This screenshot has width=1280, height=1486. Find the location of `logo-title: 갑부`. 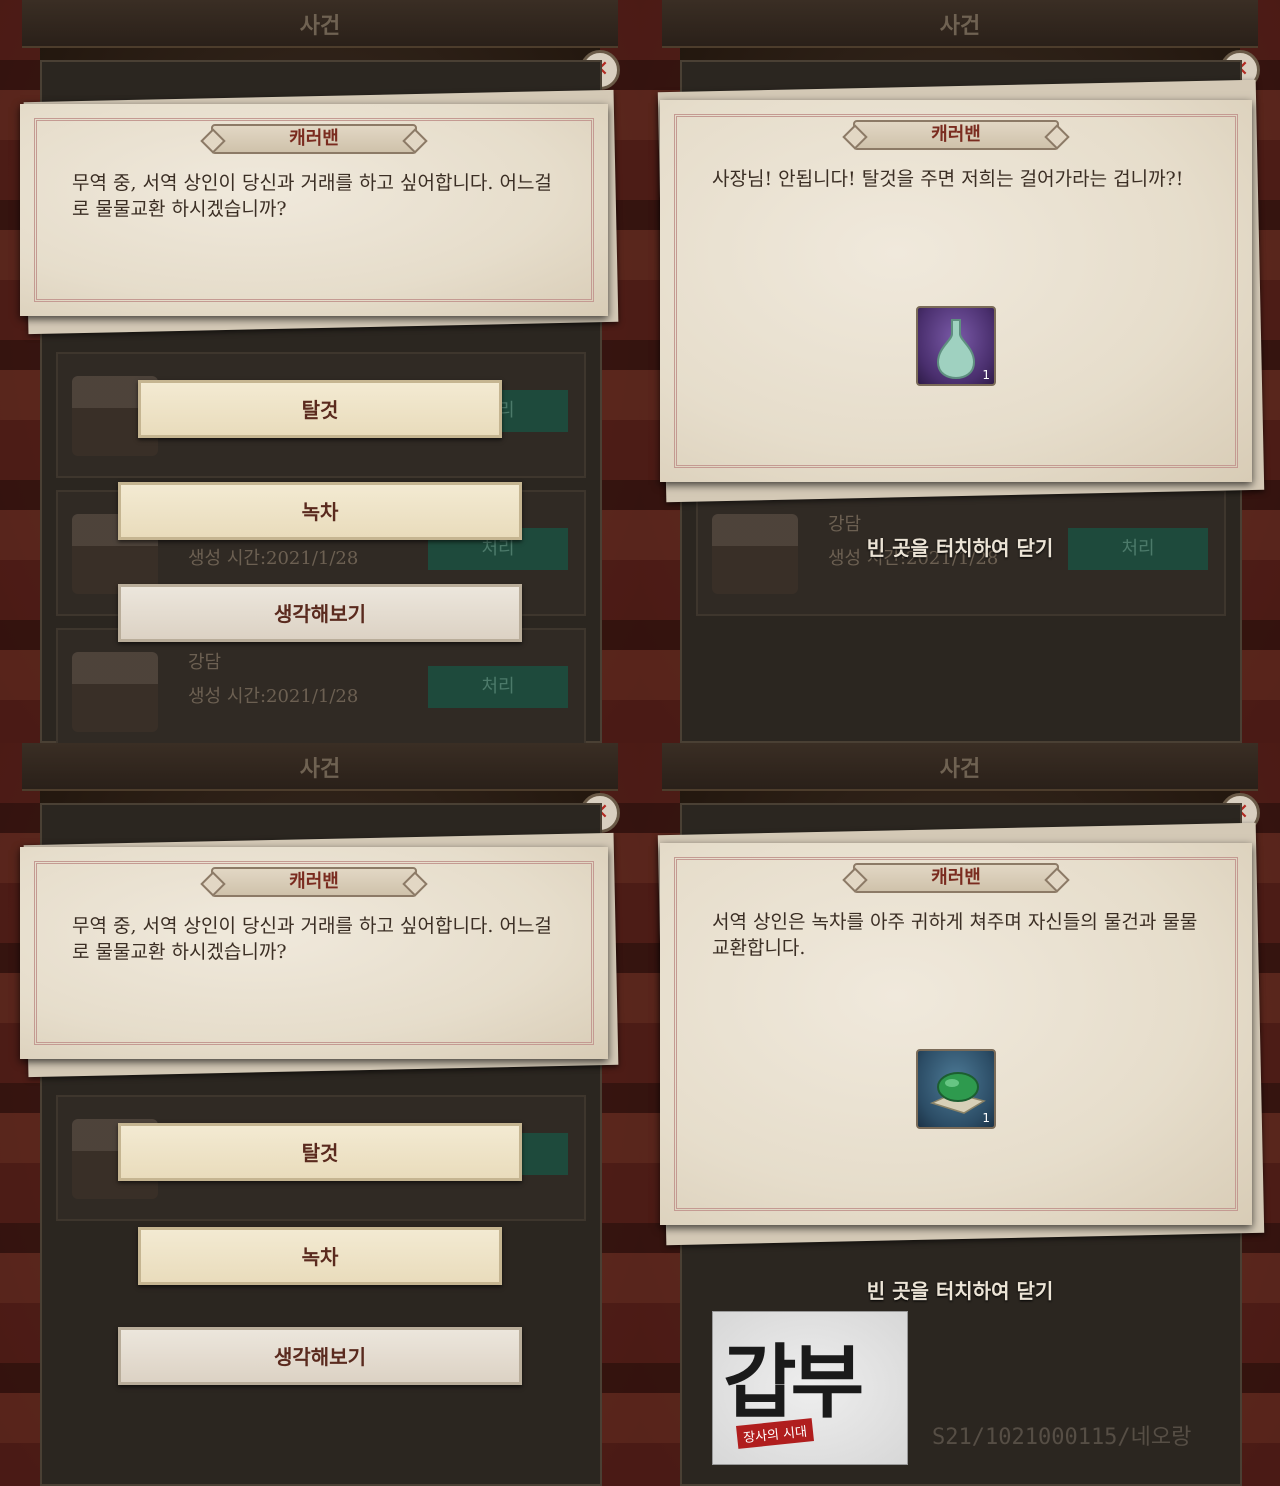

logo-title: 갑부 is located at coordinates (793, 1382).